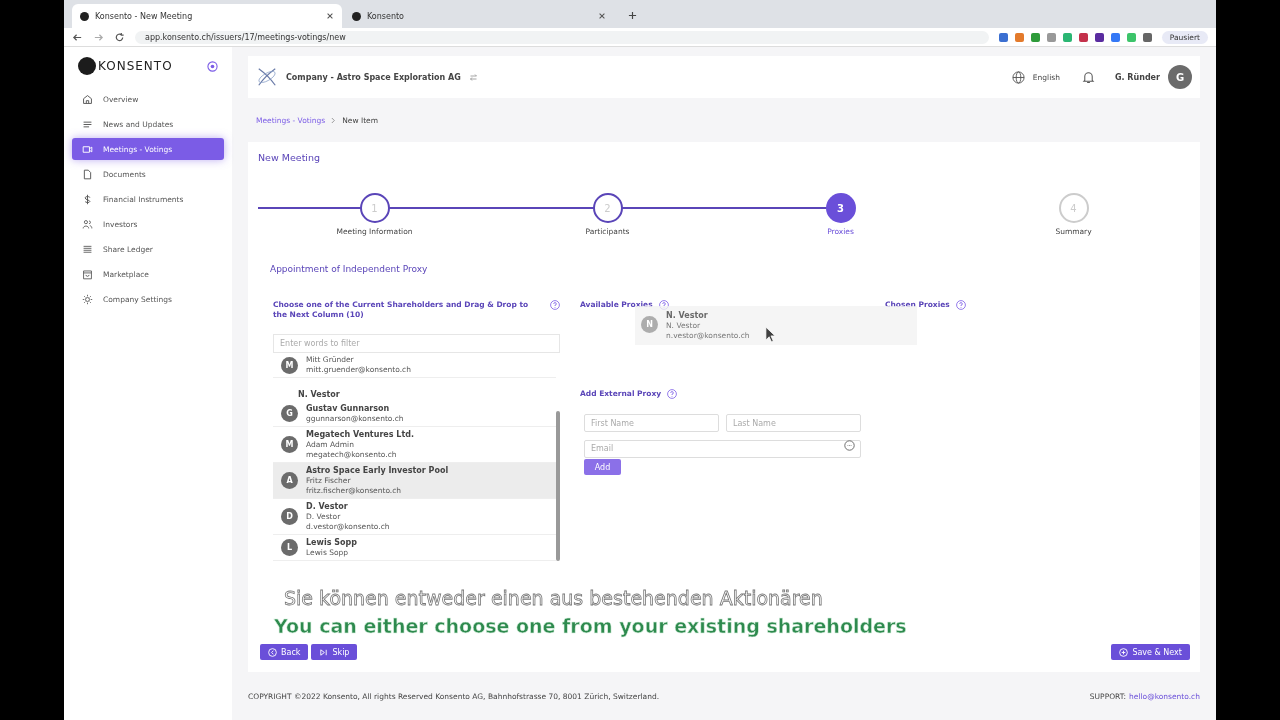 The height and width of the screenshot is (720, 1280). What do you see at coordinates (289, 413) in the screenshot?
I see `initial-avatar: G` at bounding box center [289, 413].